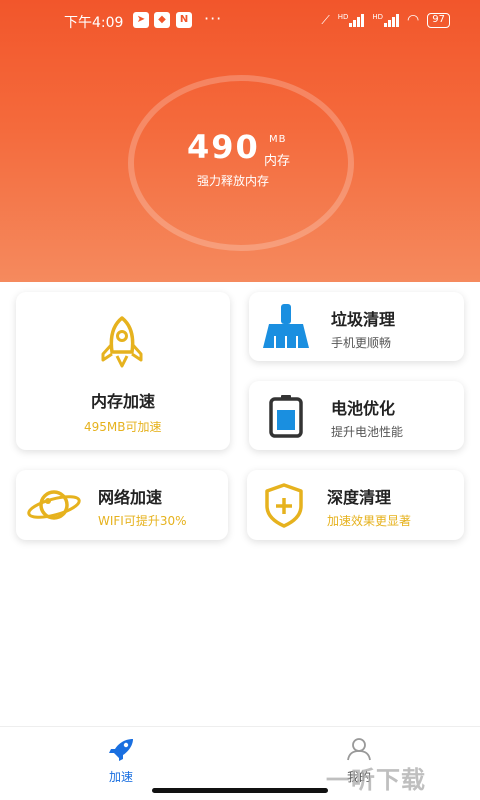  Describe the element at coordinates (367, 432) in the screenshot. I see `battery-optimize-subtitle: 提升电池性能` at that location.